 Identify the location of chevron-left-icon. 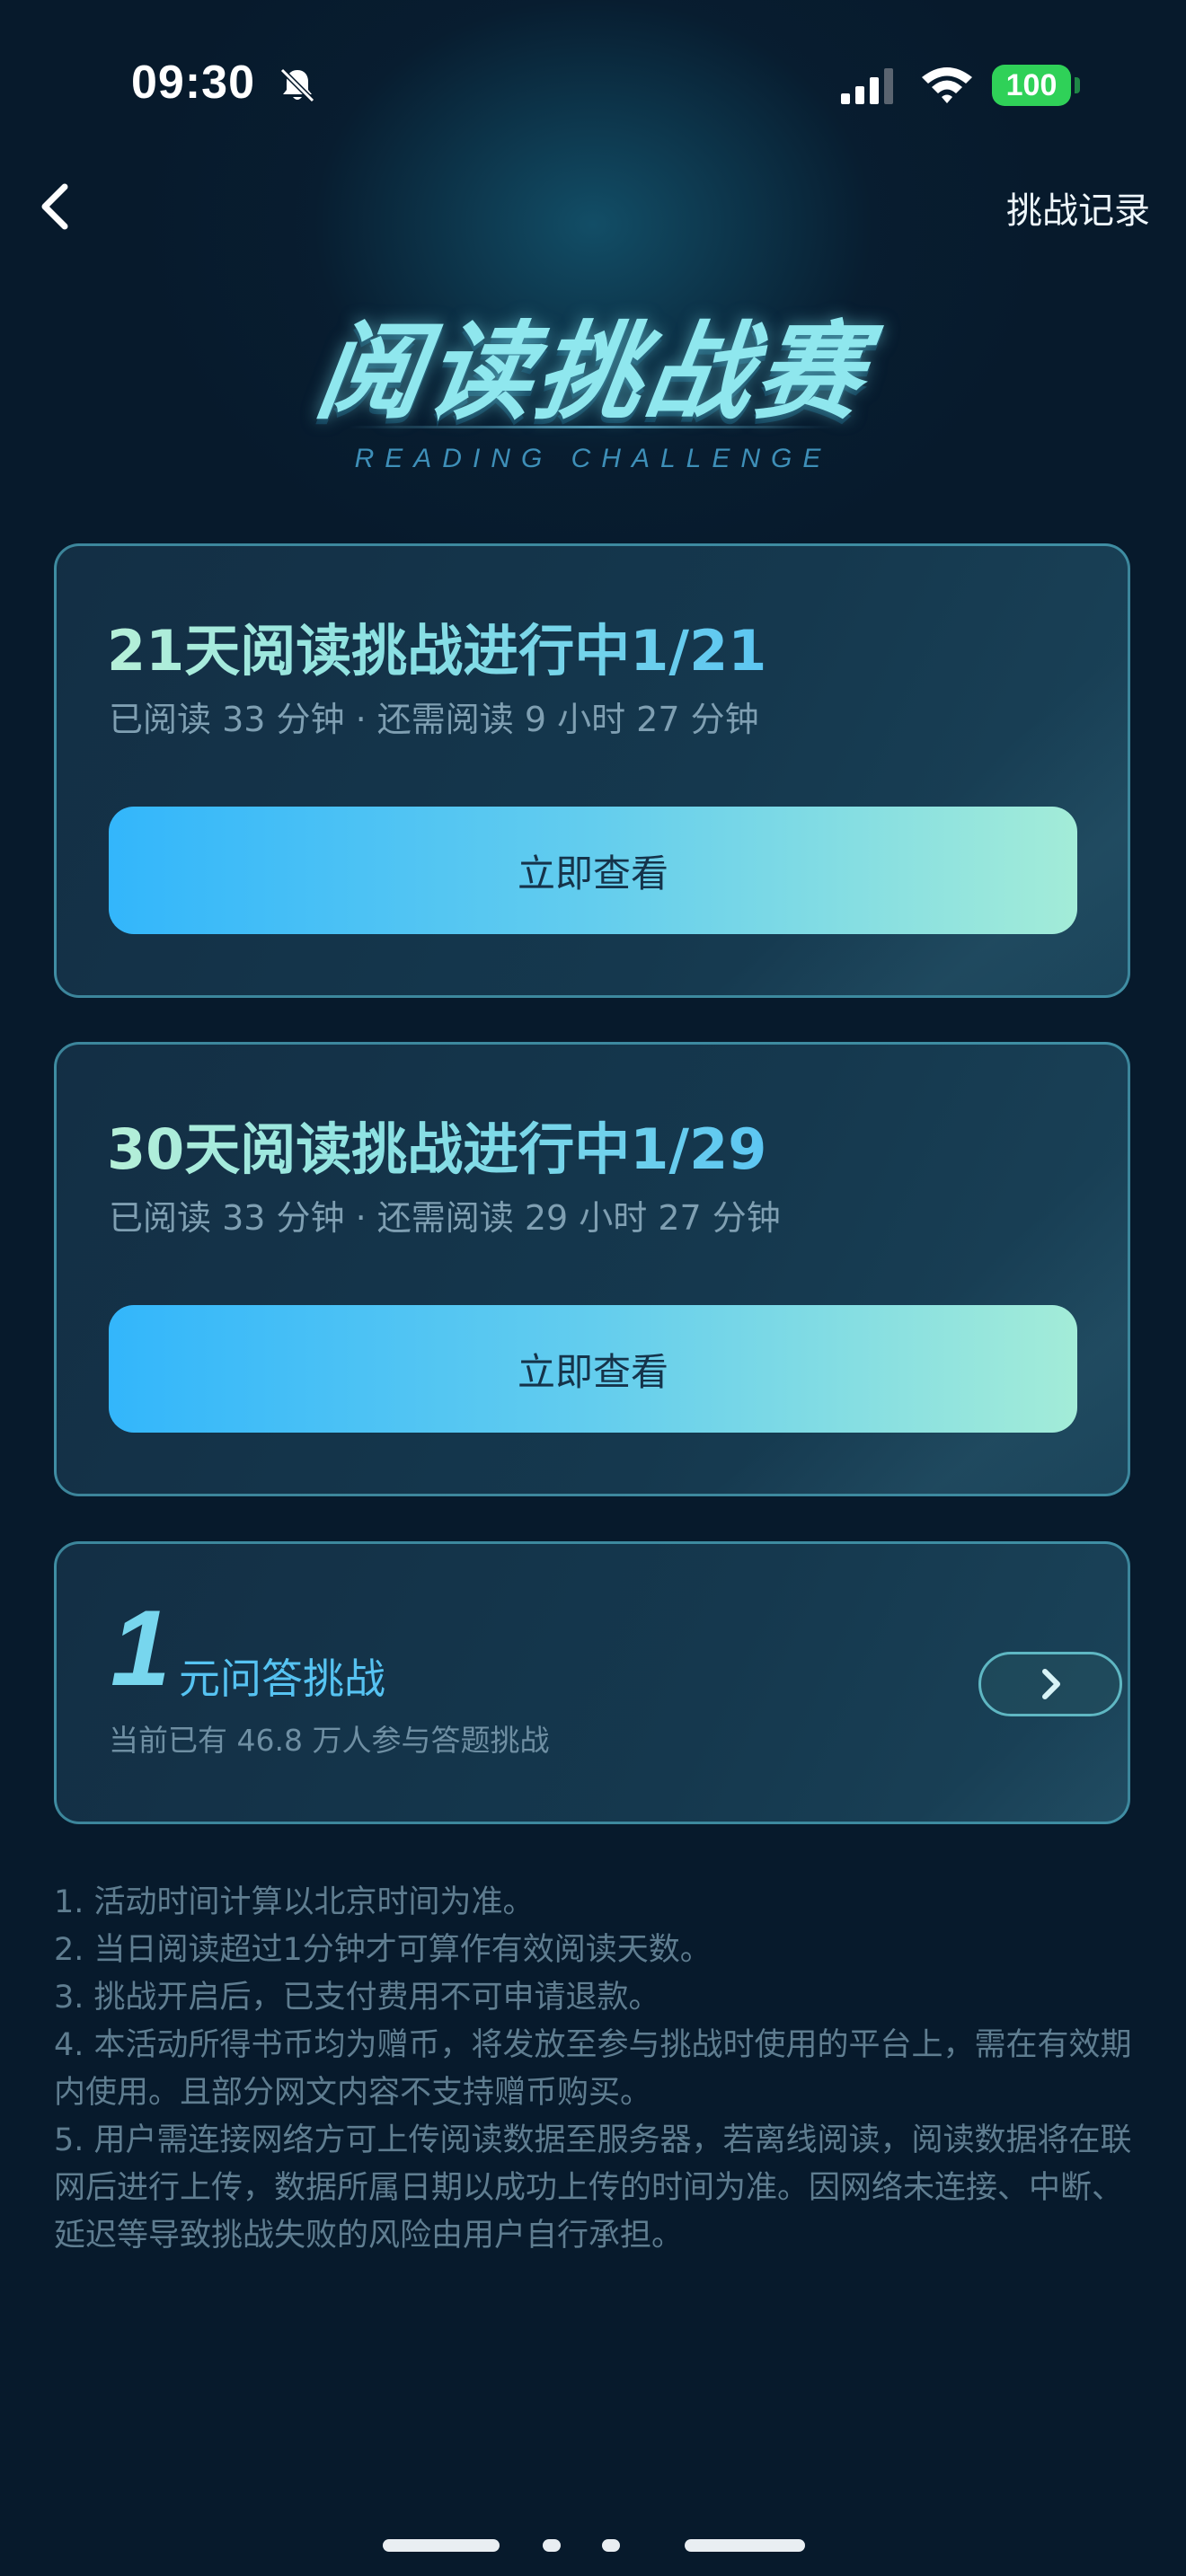
(54, 206).